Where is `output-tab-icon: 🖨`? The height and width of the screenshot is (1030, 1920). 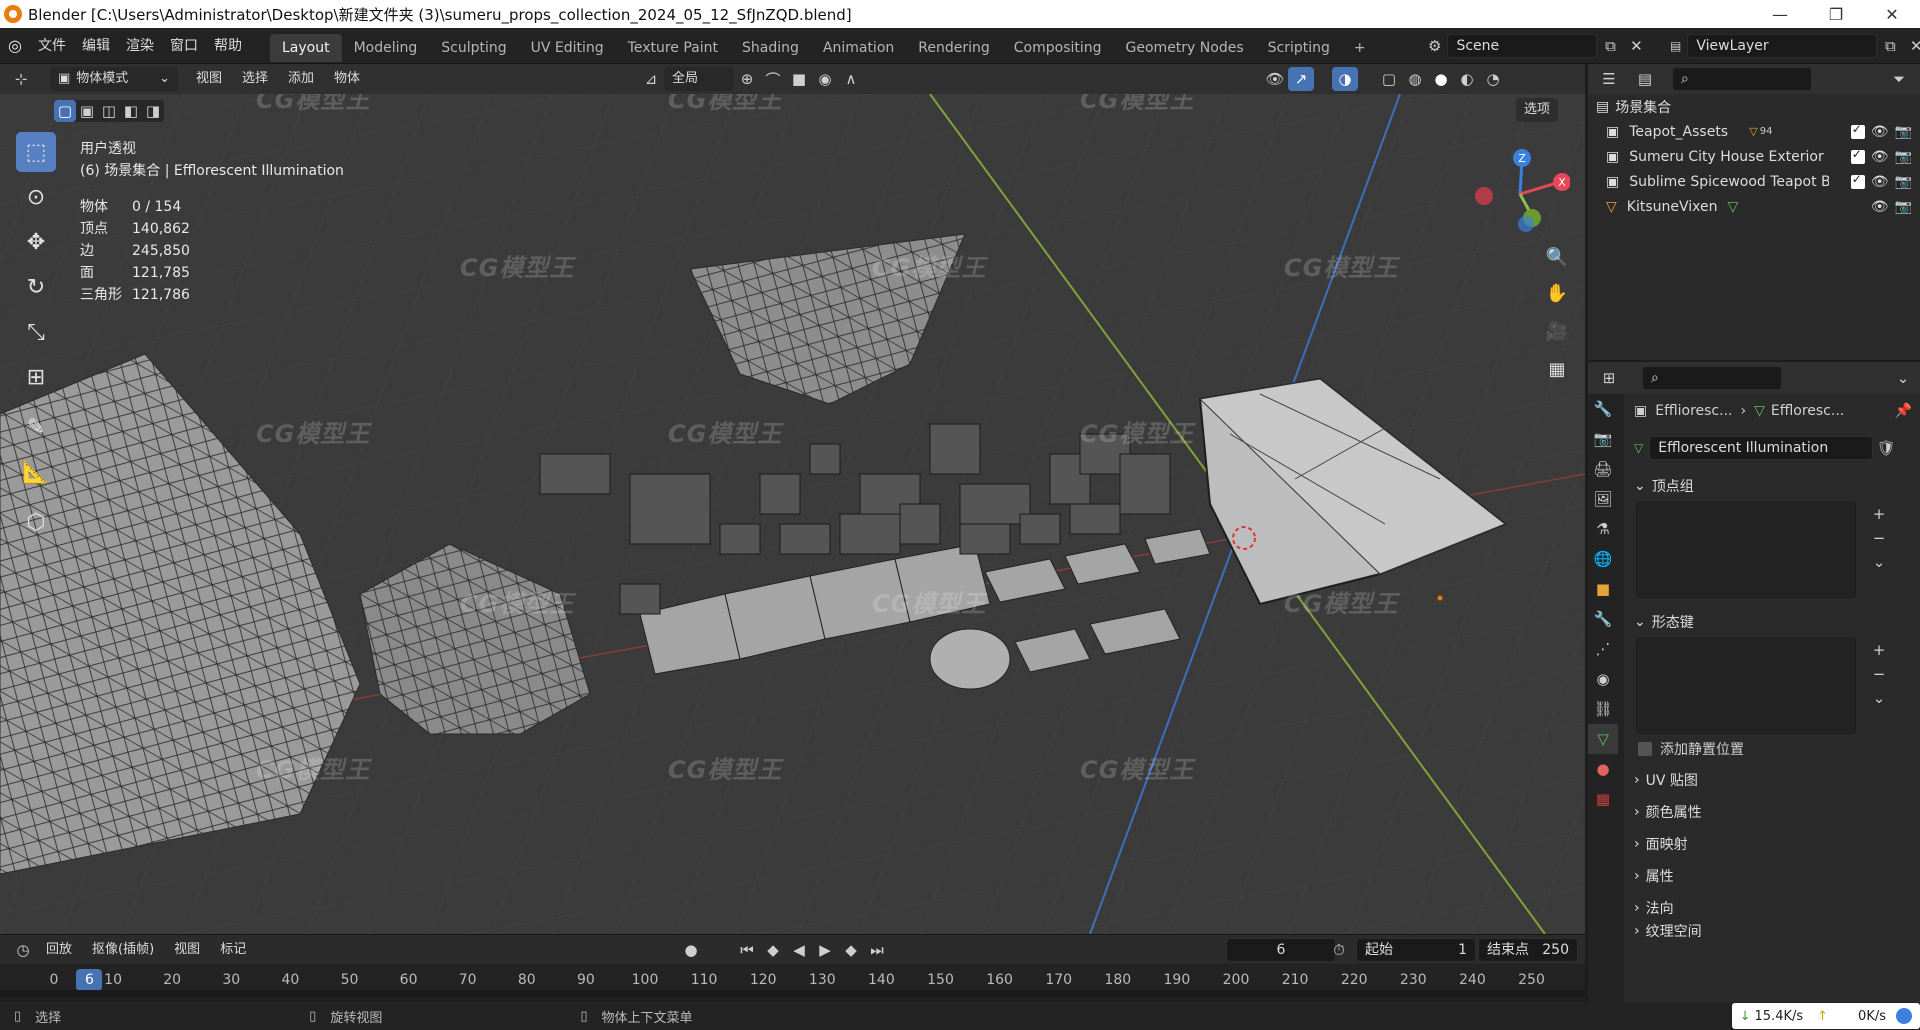 output-tab-icon: 🖨 is located at coordinates (1603, 469).